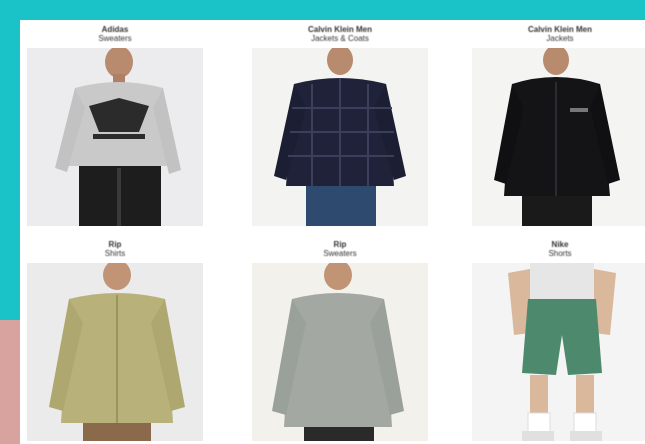  I want to click on product-card-rip-sweater: Rip Sweaters, so click(340, 340).